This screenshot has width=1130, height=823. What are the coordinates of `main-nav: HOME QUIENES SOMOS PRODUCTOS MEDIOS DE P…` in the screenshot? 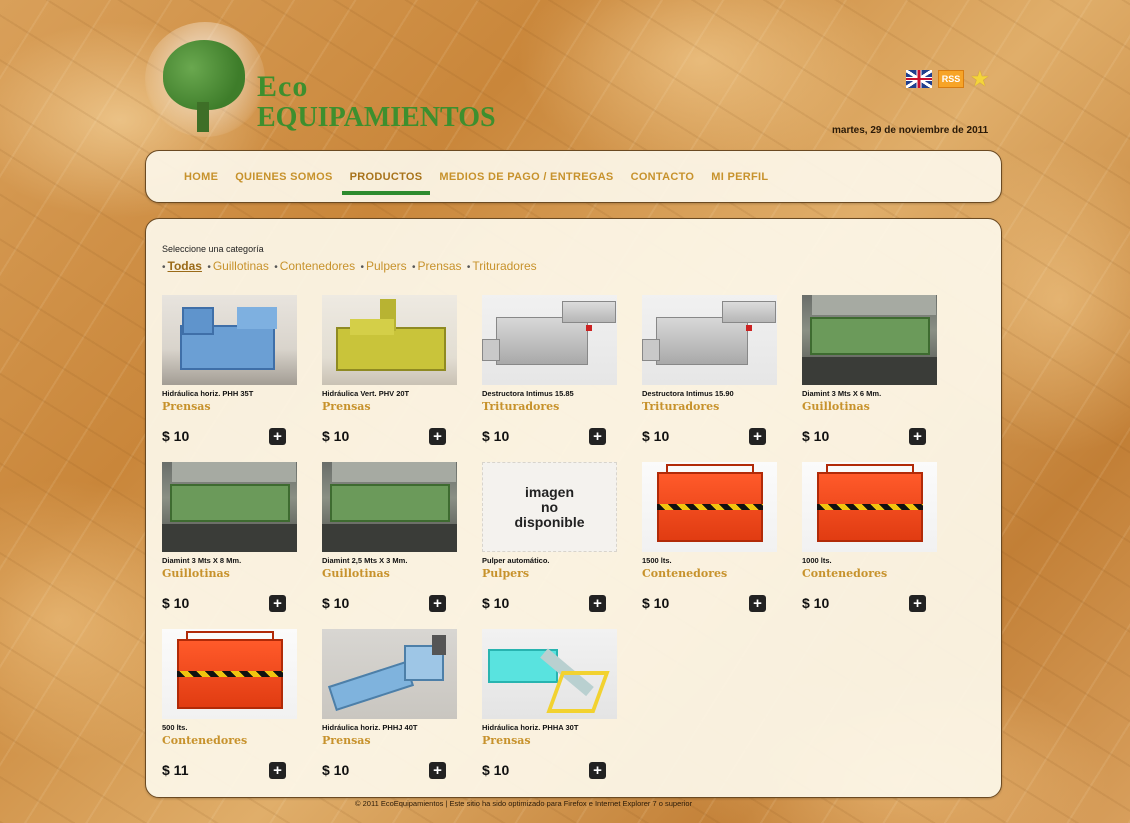 It's located at (573, 176).